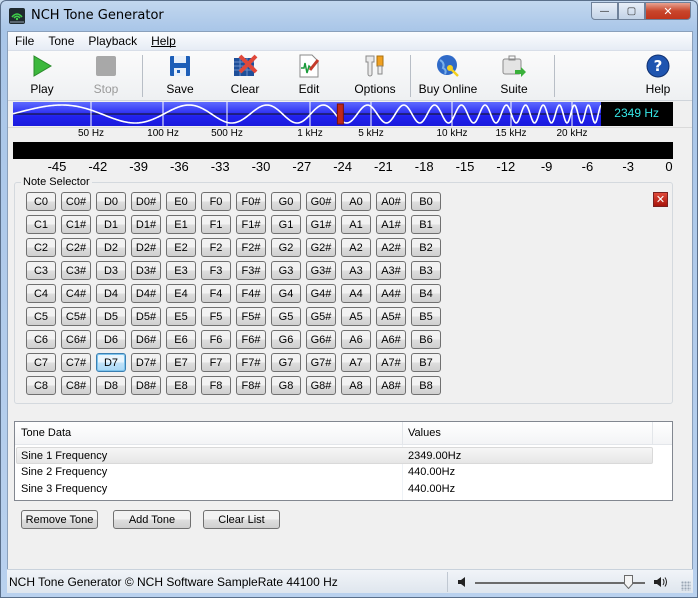  Describe the element at coordinates (560, 583) in the screenshot. I see `volume-slider` at that location.